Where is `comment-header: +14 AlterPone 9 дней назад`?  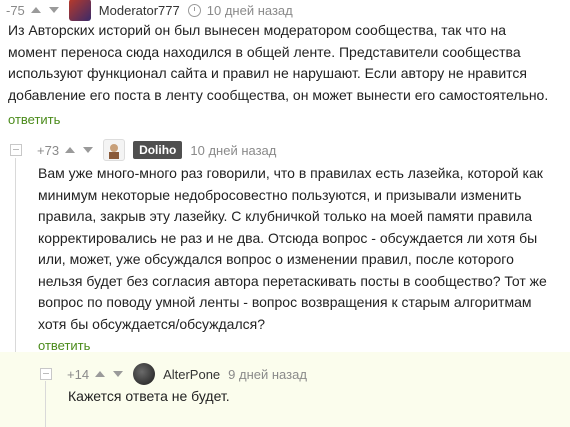 comment-header: +14 AlterPone 9 дней назад is located at coordinates (187, 374).